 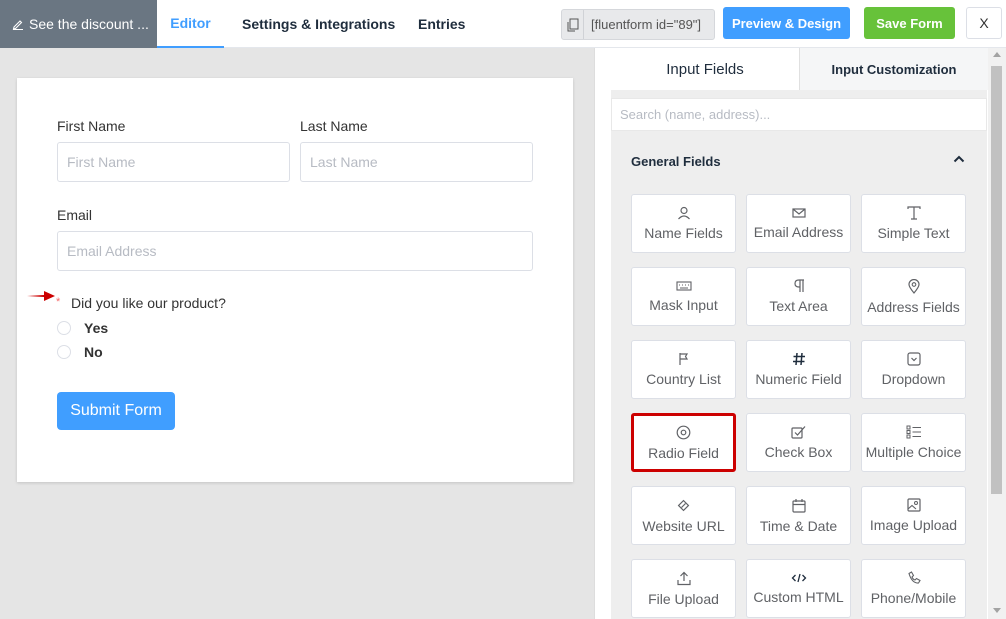 What do you see at coordinates (914, 577) in the screenshot?
I see `phone-icon` at bounding box center [914, 577].